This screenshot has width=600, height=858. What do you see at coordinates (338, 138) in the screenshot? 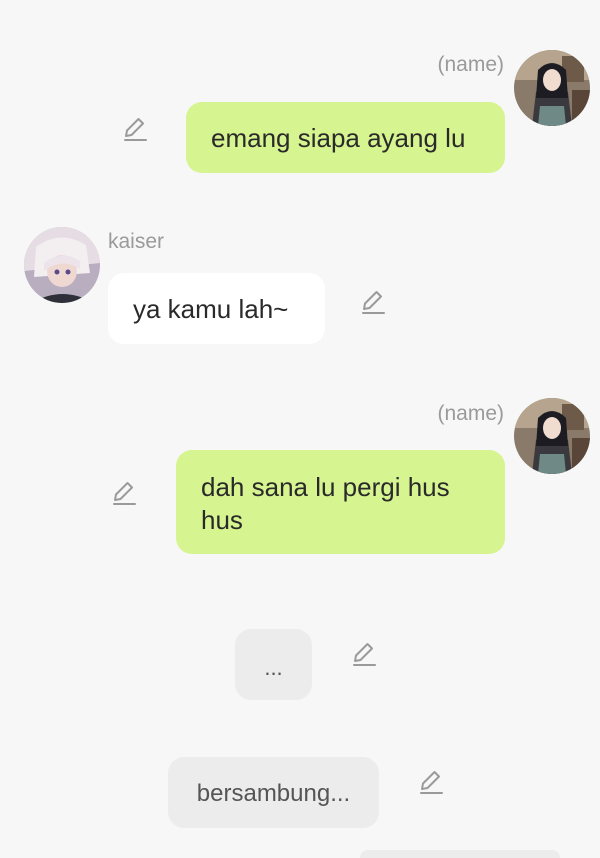
I see `message-text: emang siapa ayang lu` at bounding box center [338, 138].